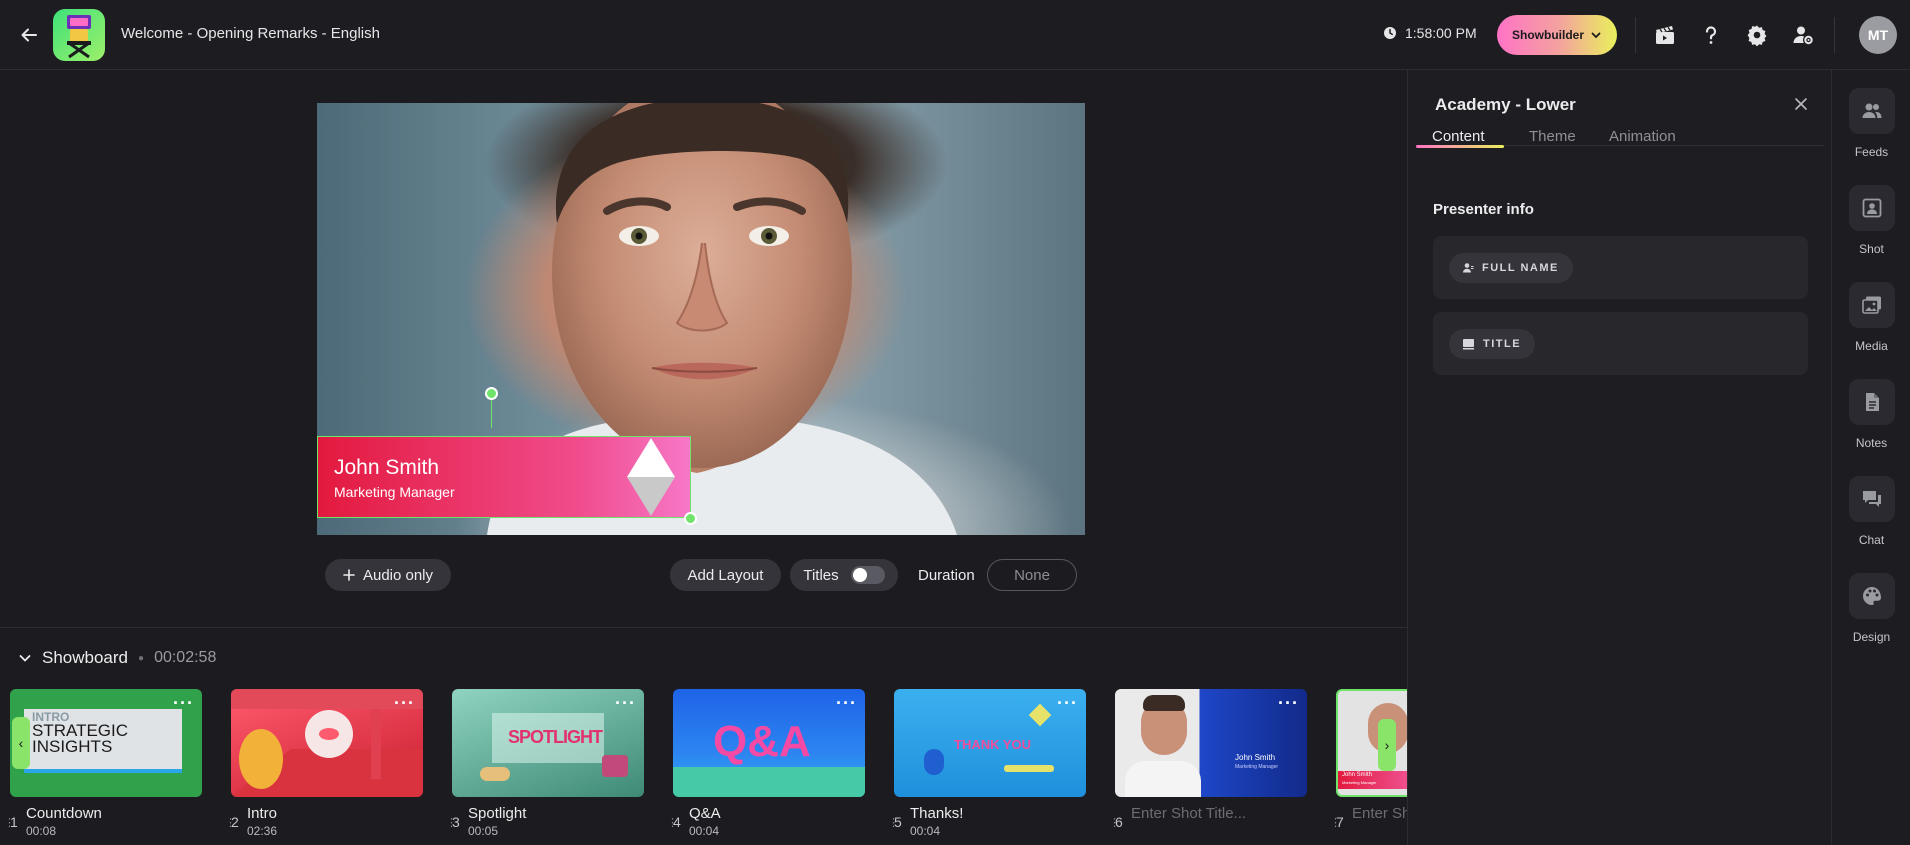 This screenshot has height=845, width=1910. What do you see at coordinates (79, 35) in the screenshot?
I see `app-logo` at bounding box center [79, 35].